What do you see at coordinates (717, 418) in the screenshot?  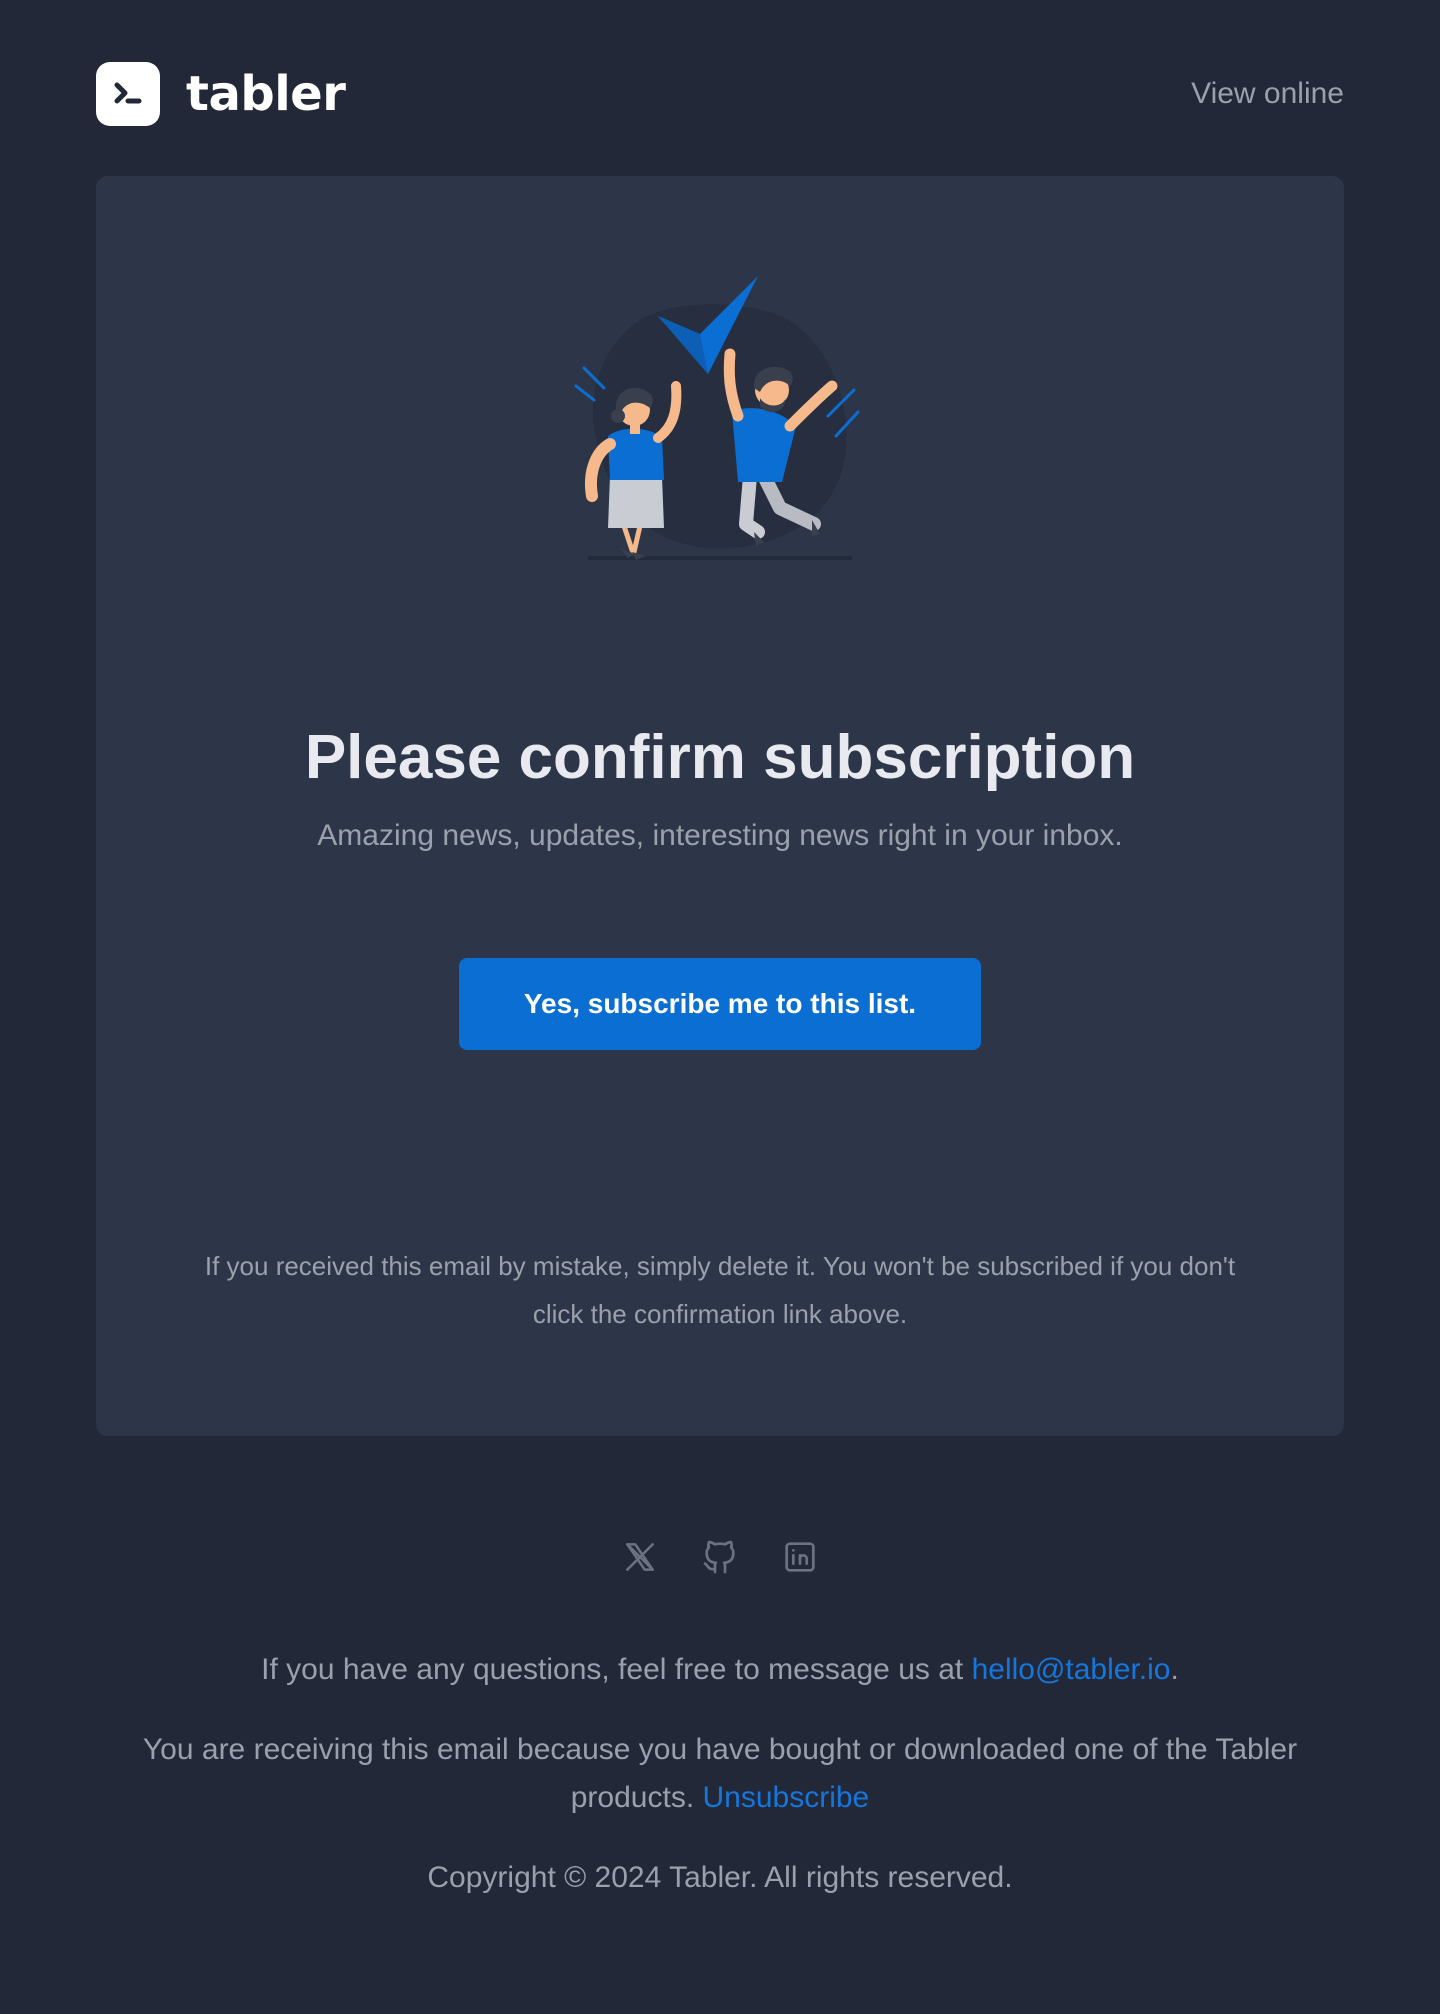 I see `celebration-illustration` at bounding box center [717, 418].